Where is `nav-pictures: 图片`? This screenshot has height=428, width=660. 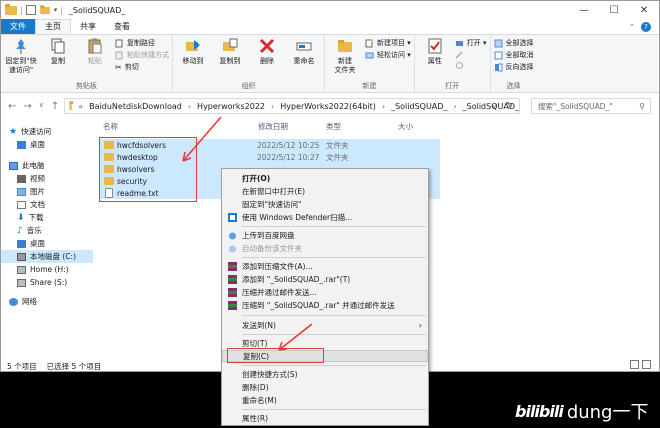
nav-pictures: 图片 is located at coordinates (47, 191).